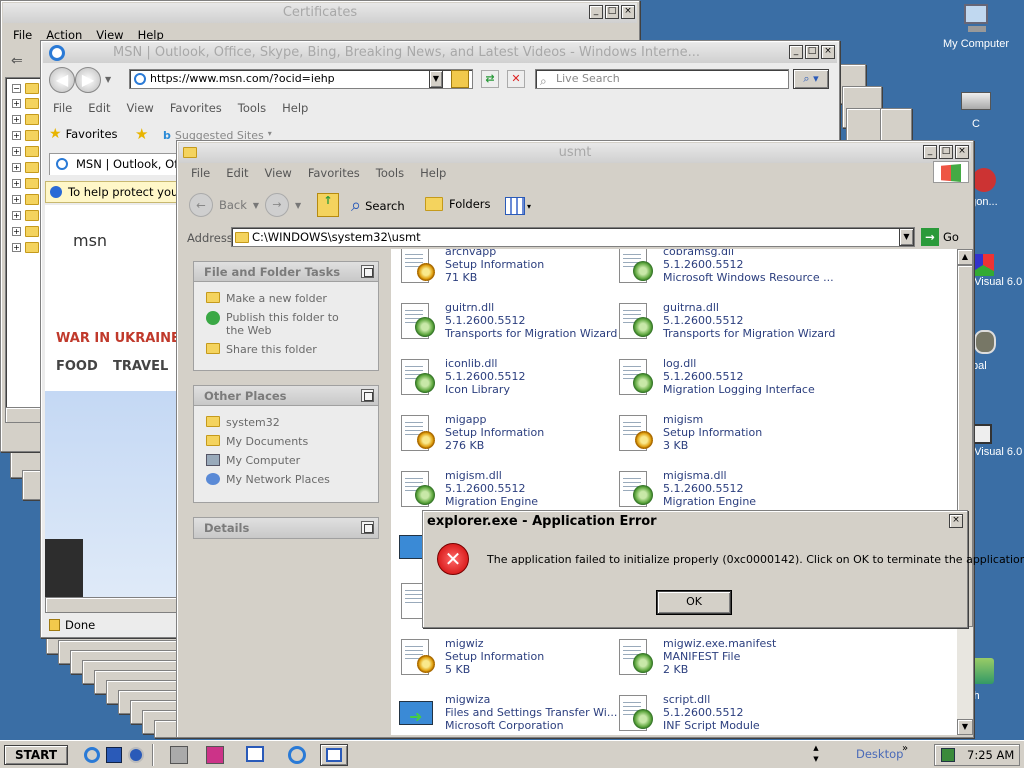 The width and height of the screenshot is (1024, 768). I want to click on file-item: migism.dll 5.1.2600.5512 Migration Engine, so click(466, 491).